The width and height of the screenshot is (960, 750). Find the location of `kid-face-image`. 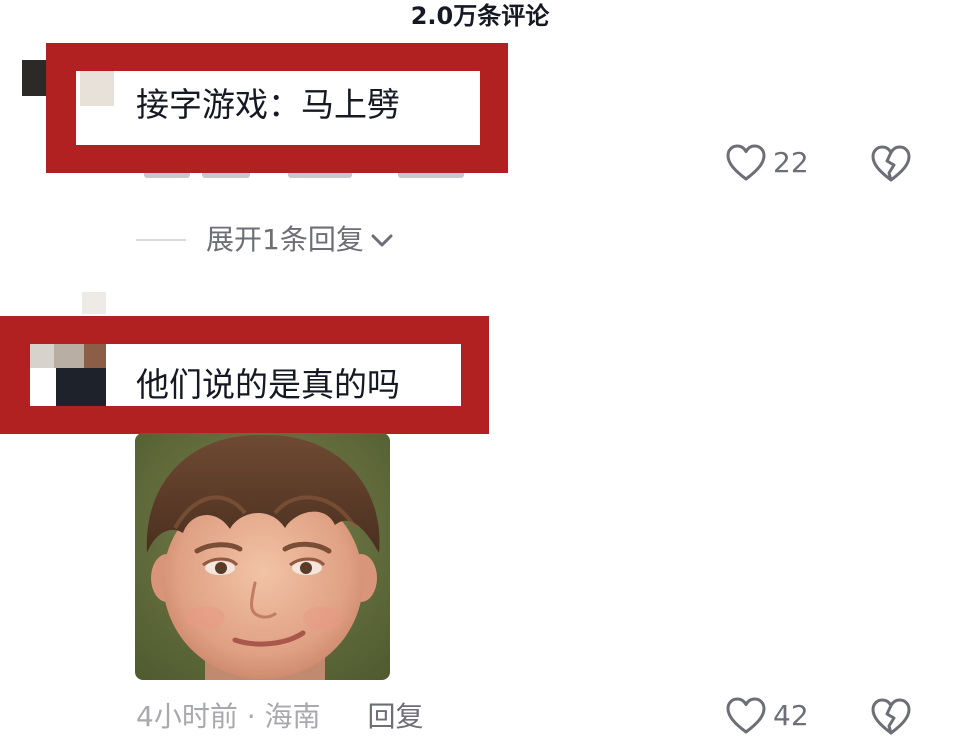

kid-face-image is located at coordinates (262, 556).